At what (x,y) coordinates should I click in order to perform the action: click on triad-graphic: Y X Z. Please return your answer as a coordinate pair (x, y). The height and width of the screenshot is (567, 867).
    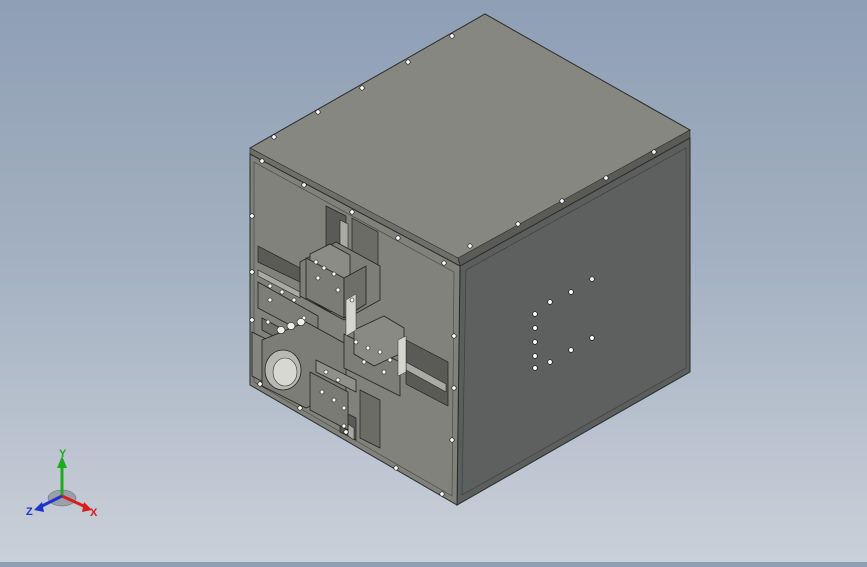
    Looking at the image, I should click on (62, 483).